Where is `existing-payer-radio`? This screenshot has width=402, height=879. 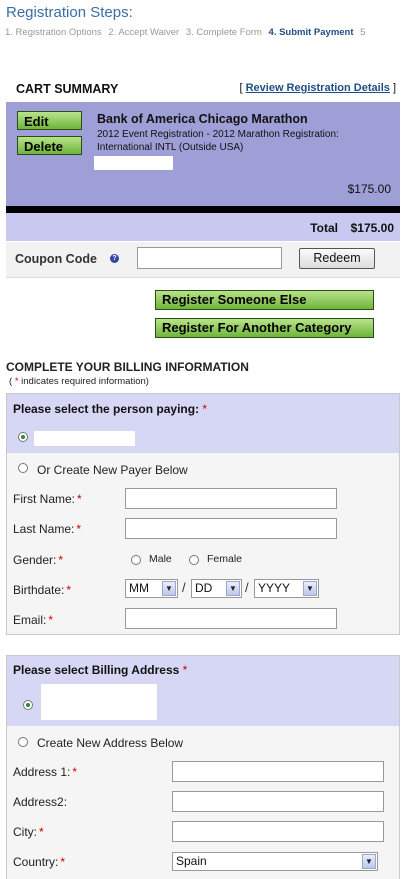 existing-payer-radio is located at coordinates (23, 437).